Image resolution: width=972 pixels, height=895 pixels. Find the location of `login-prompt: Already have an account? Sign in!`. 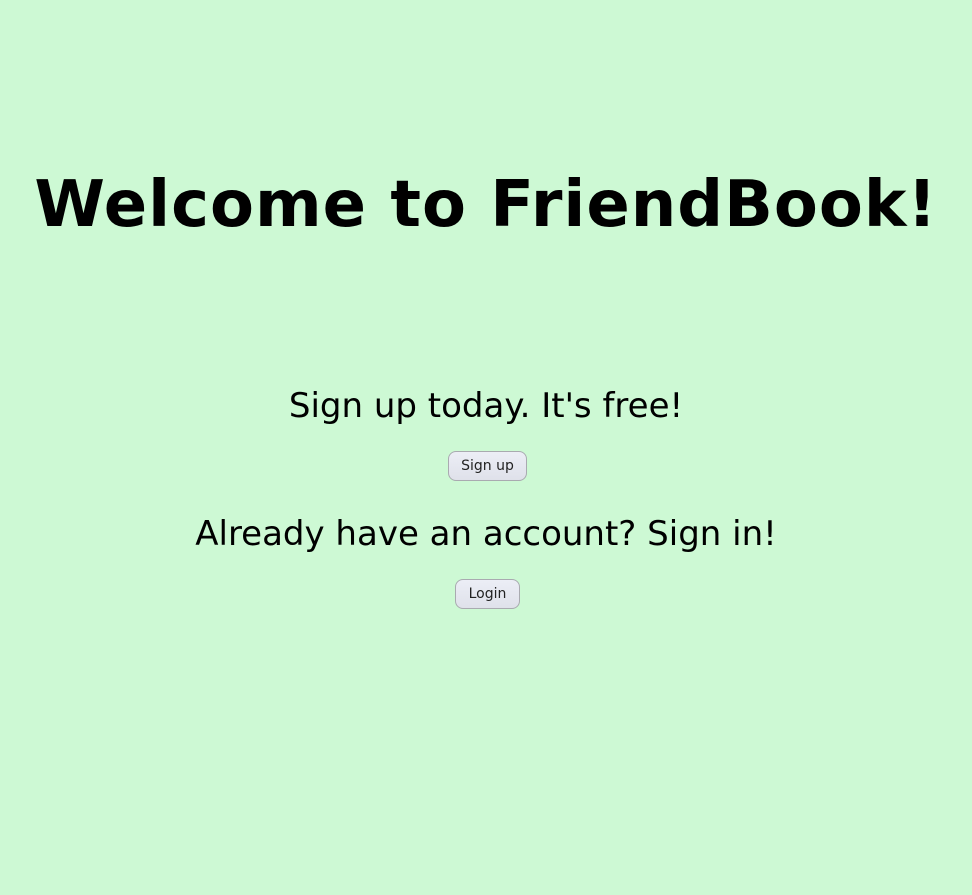

login-prompt: Already have an account? Sign in! is located at coordinates (486, 534).